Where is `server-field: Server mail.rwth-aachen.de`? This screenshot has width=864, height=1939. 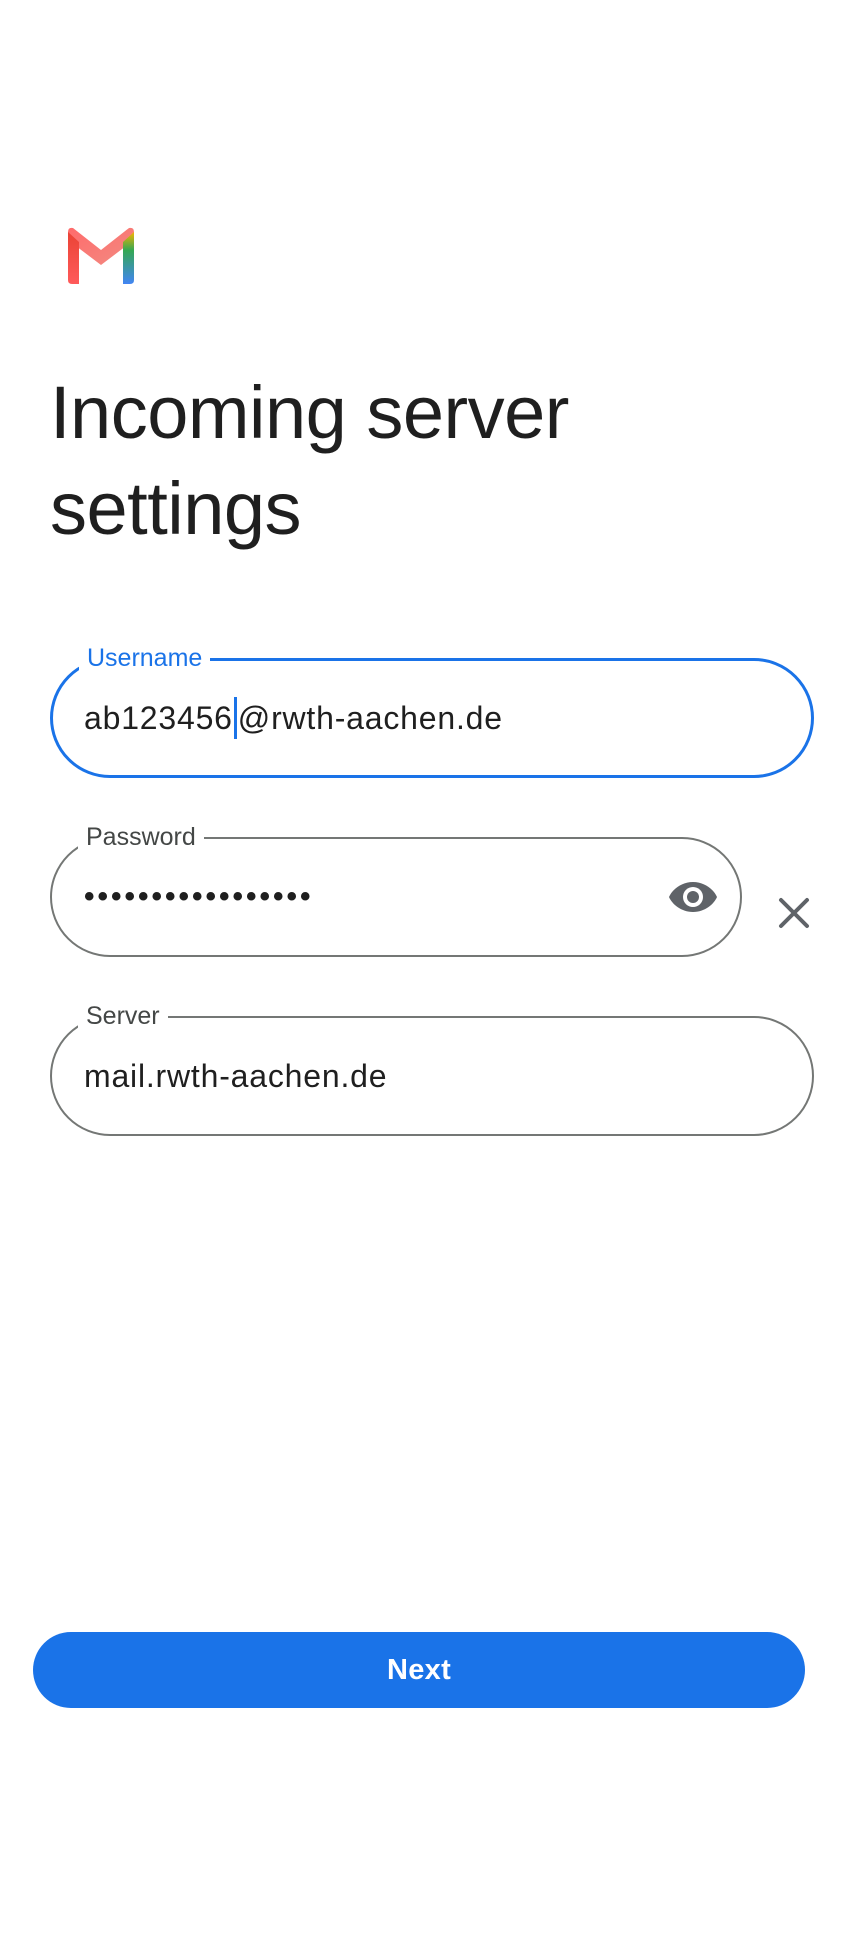
server-field: Server mail.rwth-aachen.de is located at coordinates (432, 1068).